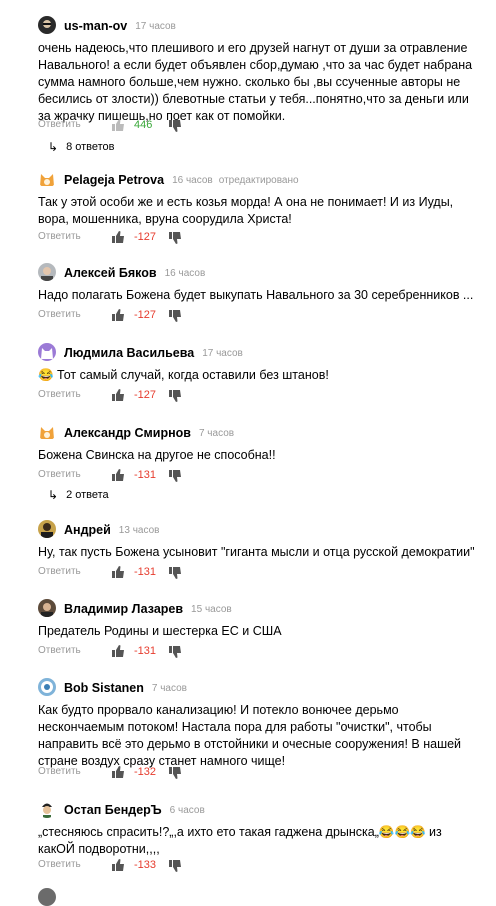 This screenshot has width=496, height=906. What do you see at coordinates (87, 530) in the screenshot?
I see `author-name: Андрей` at bounding box center [87, 530].